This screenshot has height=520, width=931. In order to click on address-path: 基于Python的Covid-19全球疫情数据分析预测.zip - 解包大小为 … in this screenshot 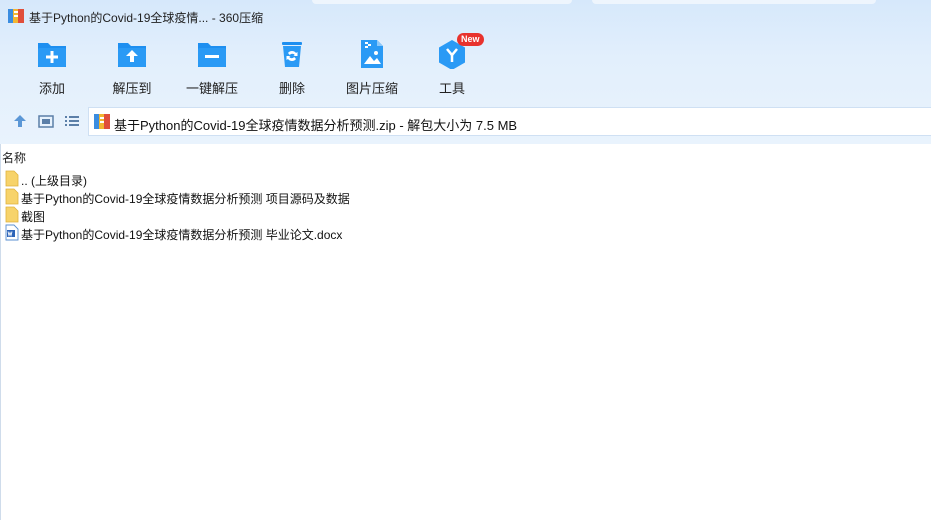, I will do `click(316, 125)`.